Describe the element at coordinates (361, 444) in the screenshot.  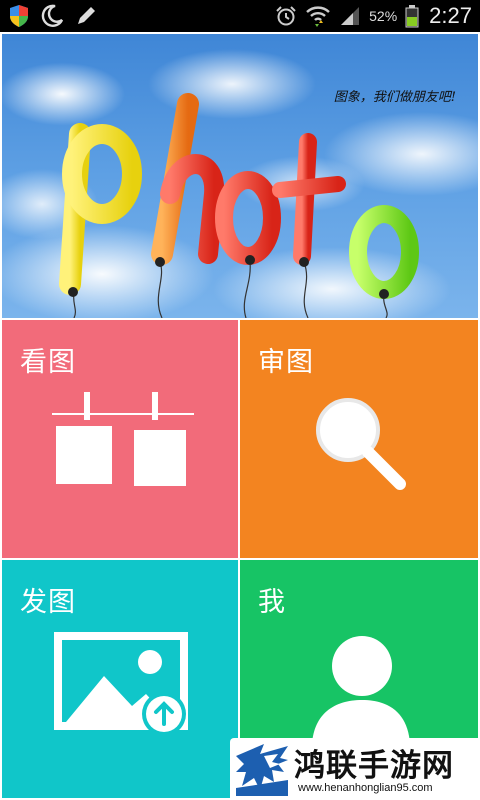
I see `magnifier-icon` at that location.